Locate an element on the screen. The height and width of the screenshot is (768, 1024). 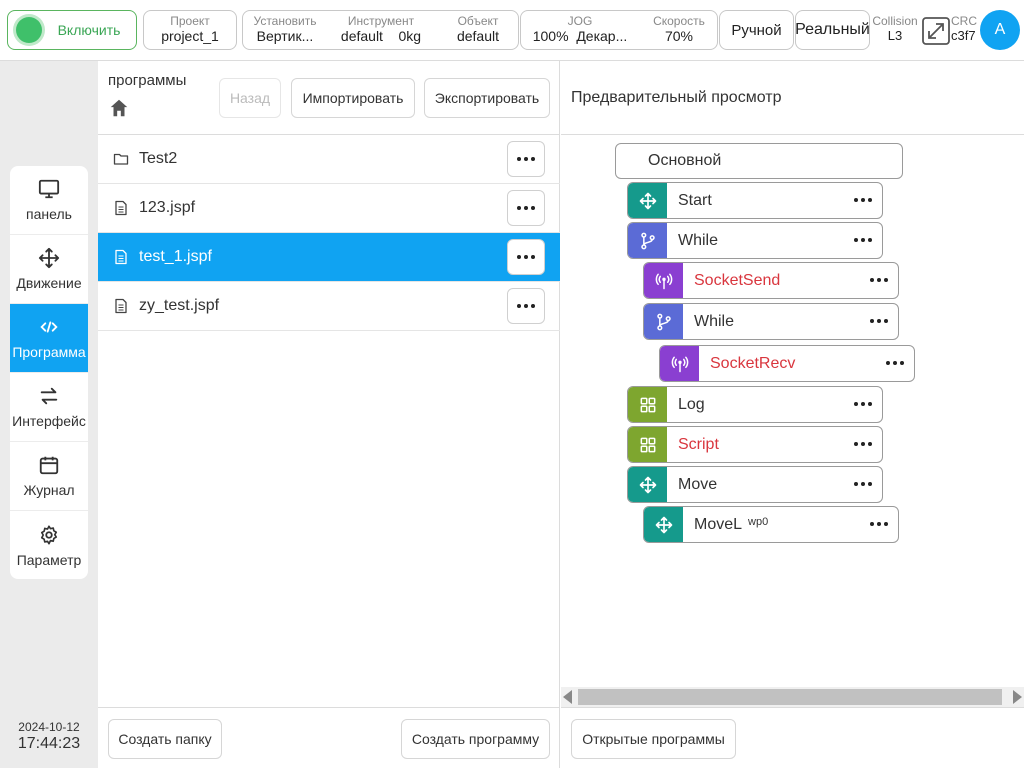
file-row-test2: Test2 is located at coordinates (329, 159).